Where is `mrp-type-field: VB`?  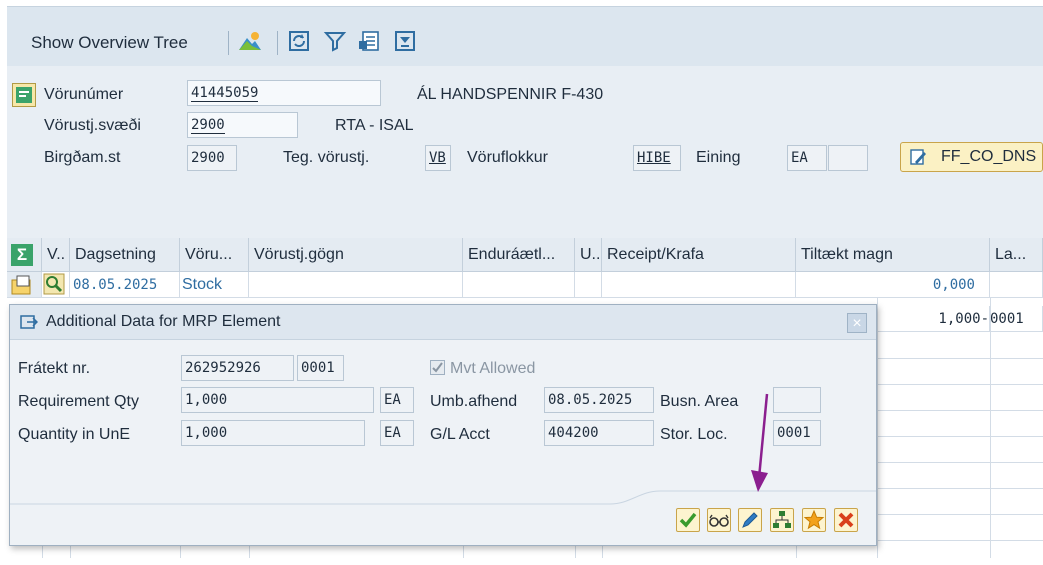
mrp-type-field: VB is located at coordinates (438, 158).